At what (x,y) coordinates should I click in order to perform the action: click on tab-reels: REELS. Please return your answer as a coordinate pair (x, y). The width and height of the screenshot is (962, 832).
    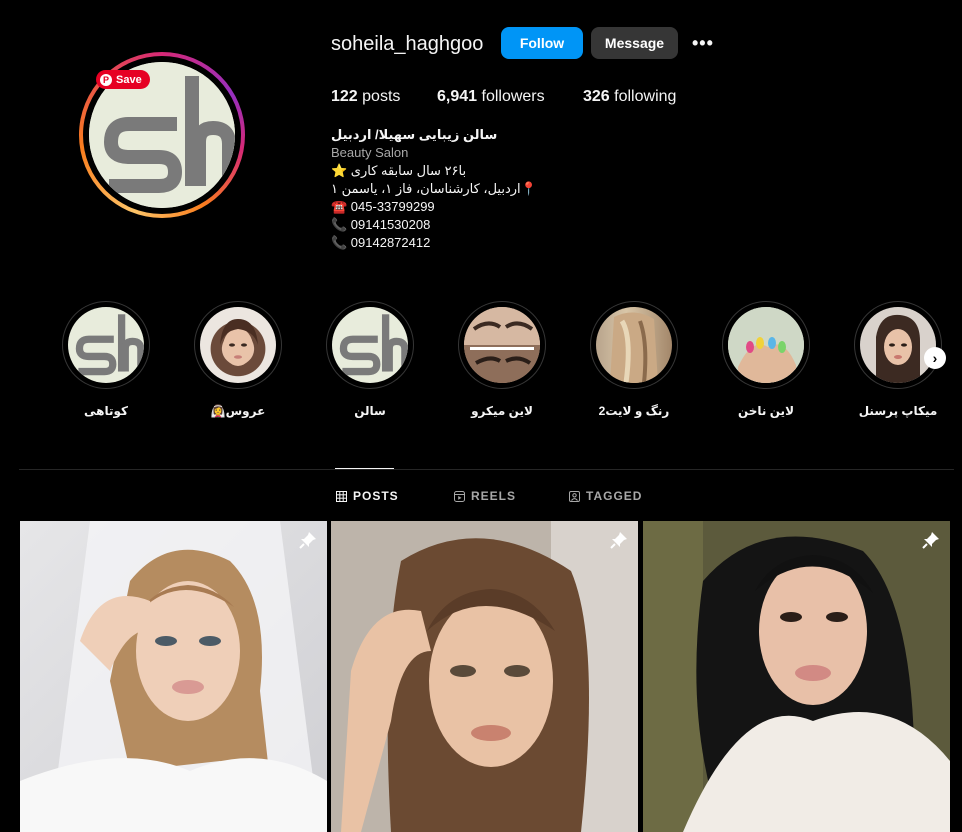
    Looking at the image, I should click on (485, 496).